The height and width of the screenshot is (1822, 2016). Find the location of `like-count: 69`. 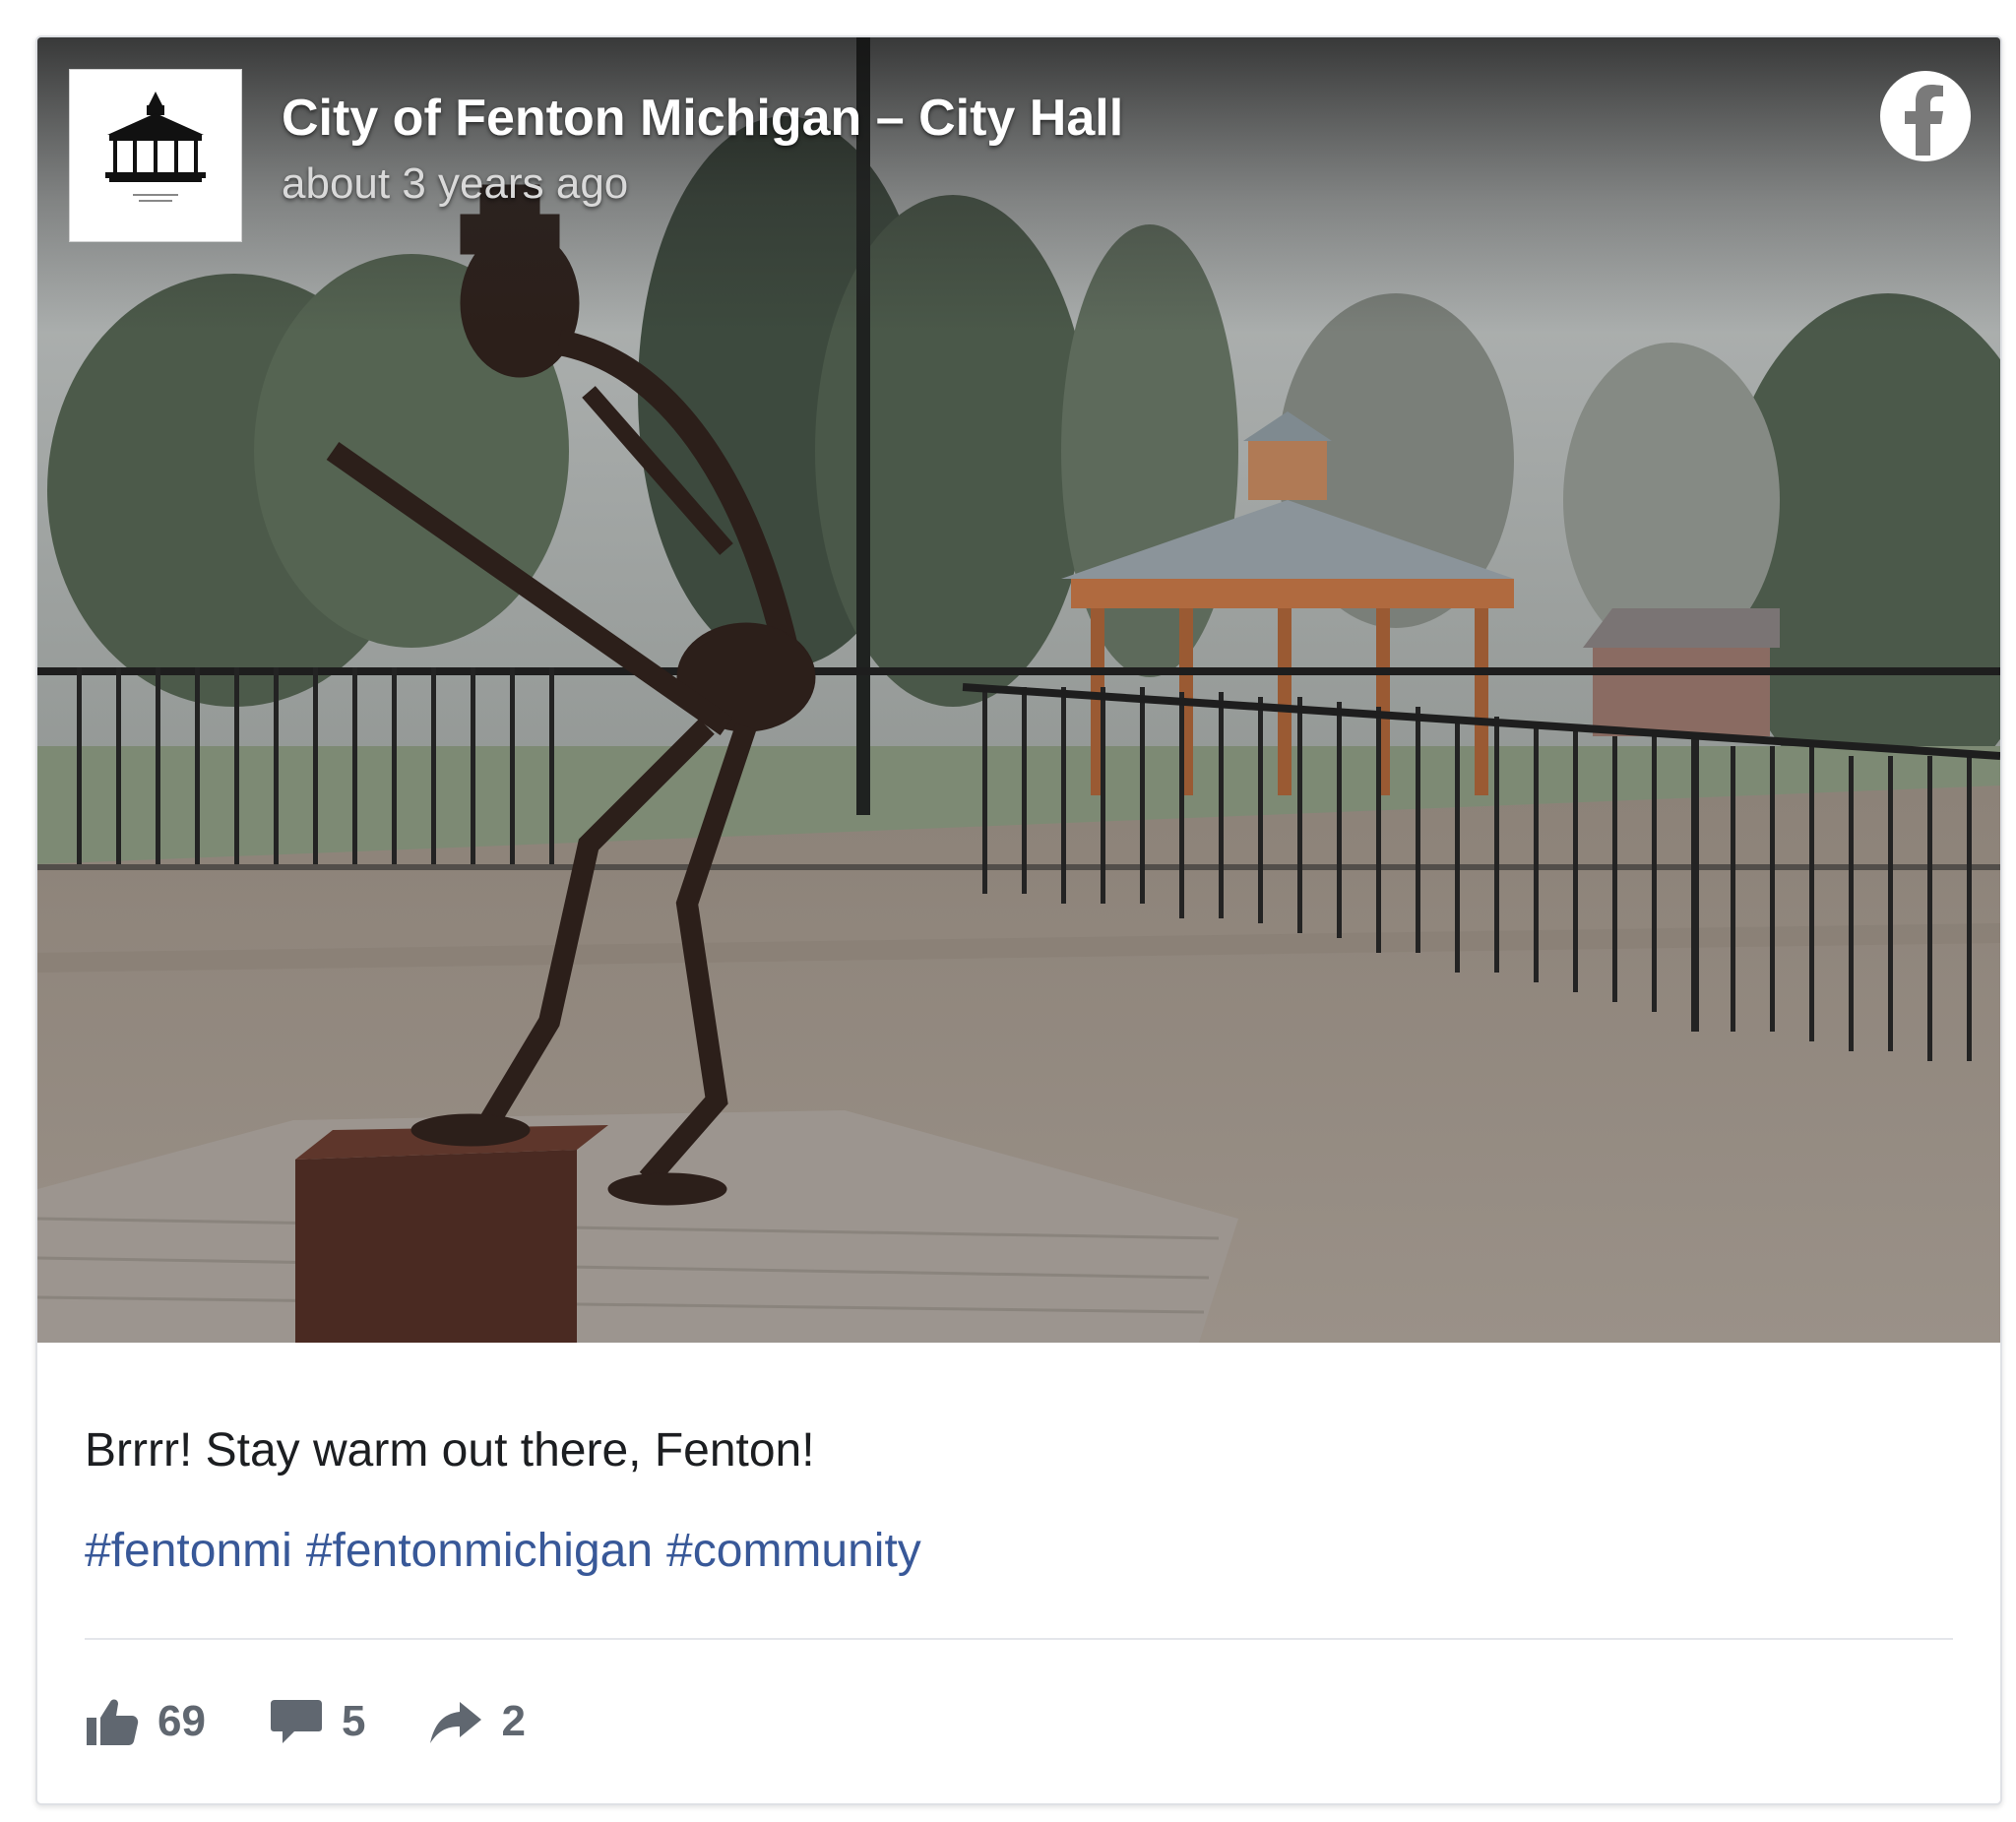

like-count: 69 is located at coordinates (182, 1721).